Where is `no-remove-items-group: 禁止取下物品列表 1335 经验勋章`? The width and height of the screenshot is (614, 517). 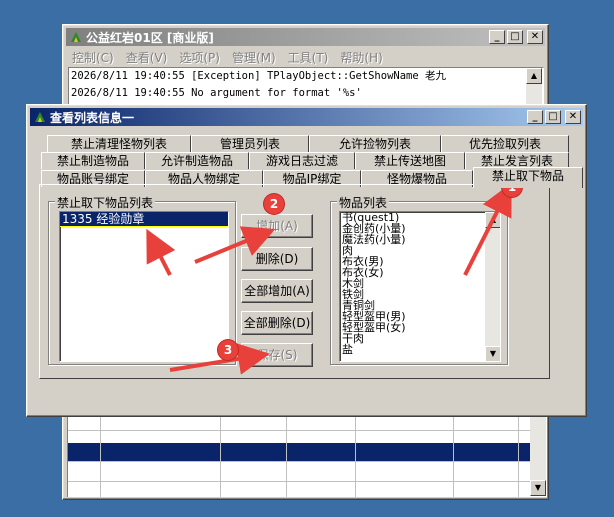 no-remove-items-group: 禁止取下物品列表 1335 经验勋章 is located at coordinates (142, 279).